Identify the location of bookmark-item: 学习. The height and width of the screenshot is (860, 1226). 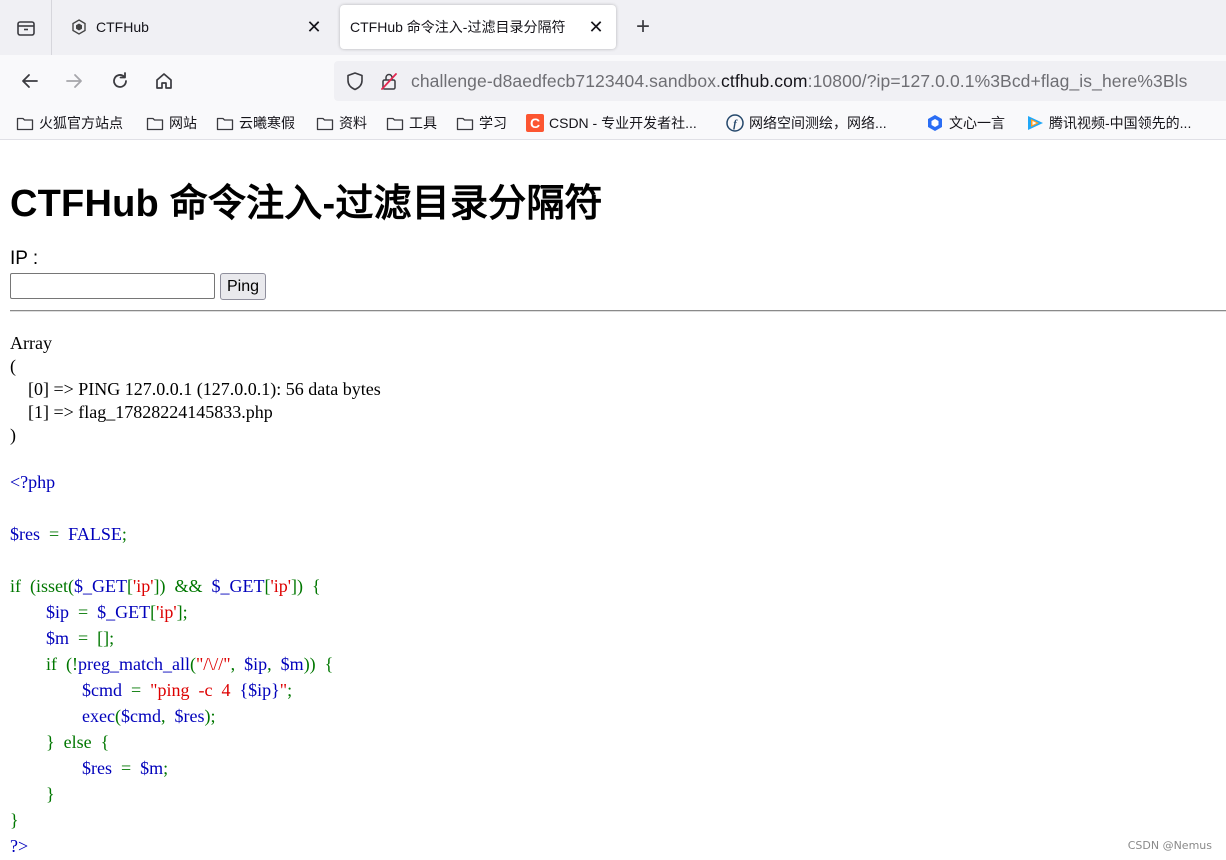
(481, 123).